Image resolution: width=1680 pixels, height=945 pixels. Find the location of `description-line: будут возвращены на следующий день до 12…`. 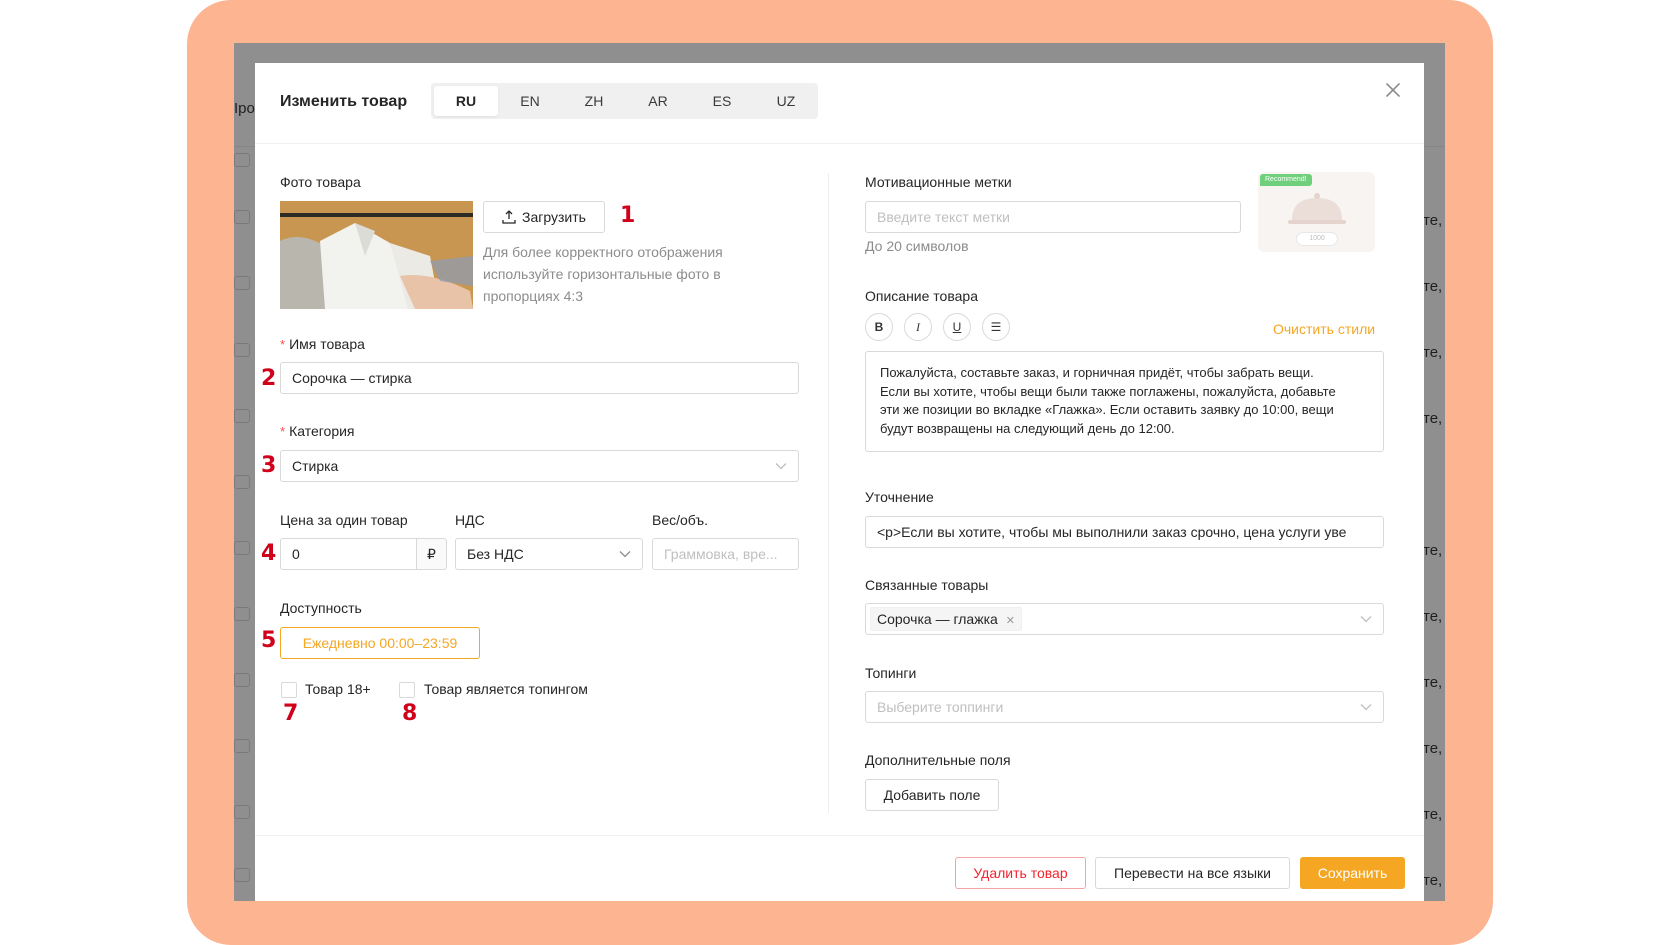

description-line: будут возвращены на следующий день до 12… is located at coordinates (1027, 428).